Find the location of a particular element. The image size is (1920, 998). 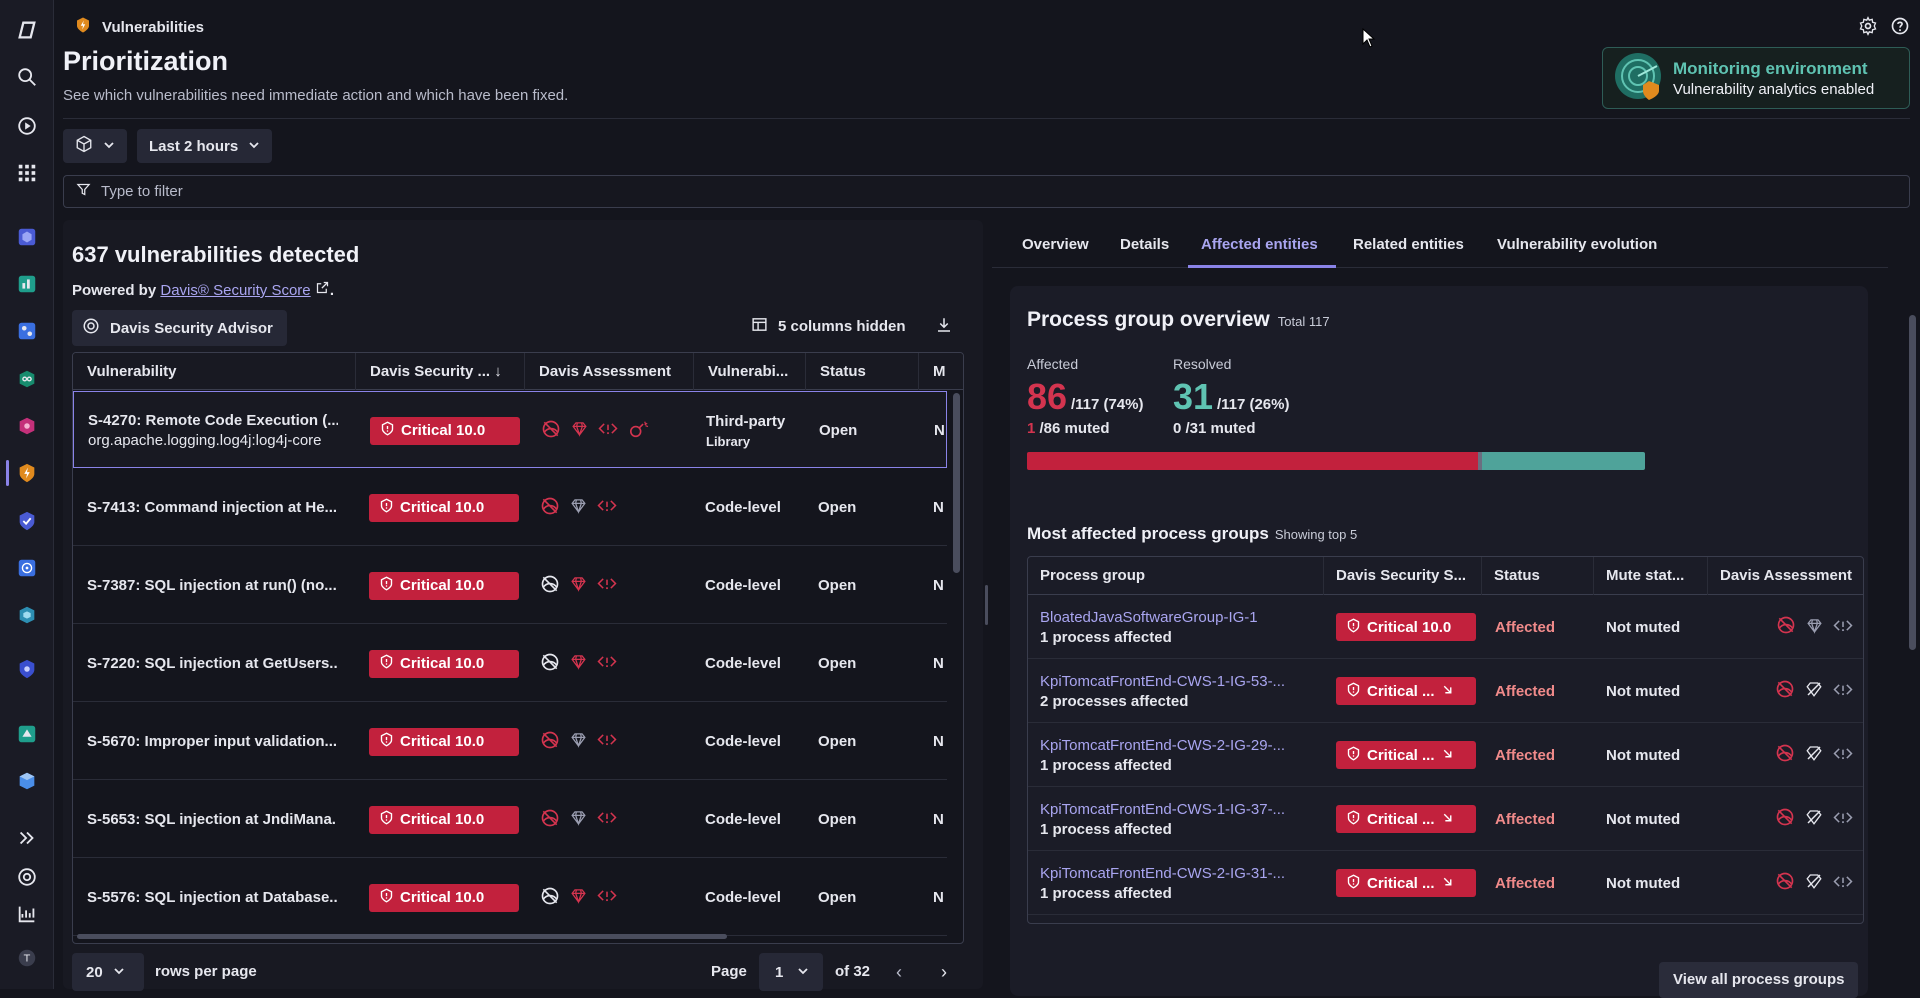

powered-by-text: Powered by Davis® Security Score . is located at coordinates (203, 289).